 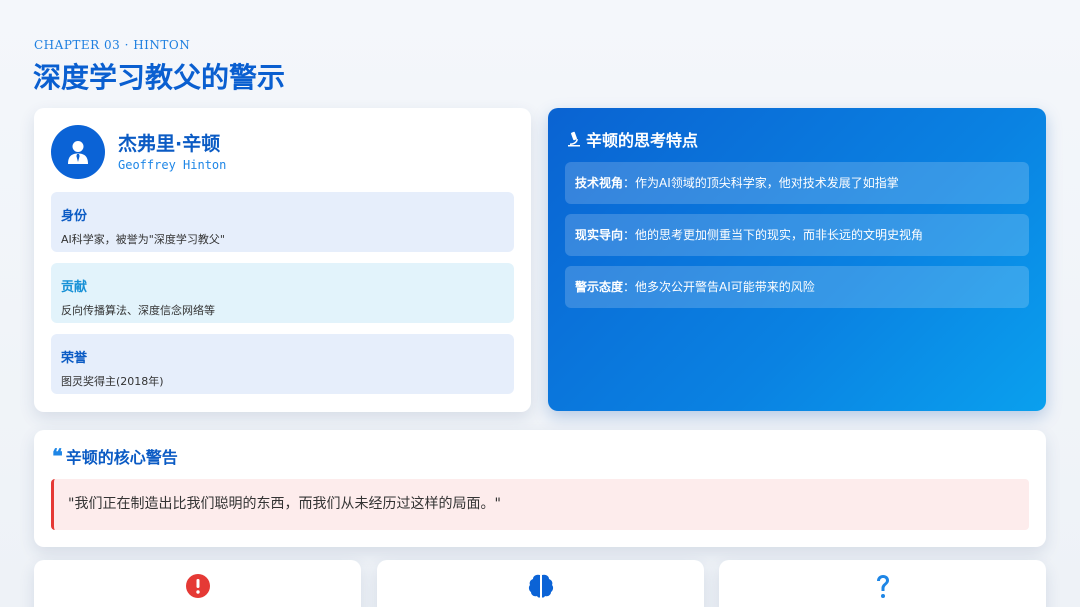 What do you see at coordinates (282, 293) in the screenshot?
I see `info-contribution: 贡献 反向传播算法、深度信念网络等` at bounding box center [282, 293].